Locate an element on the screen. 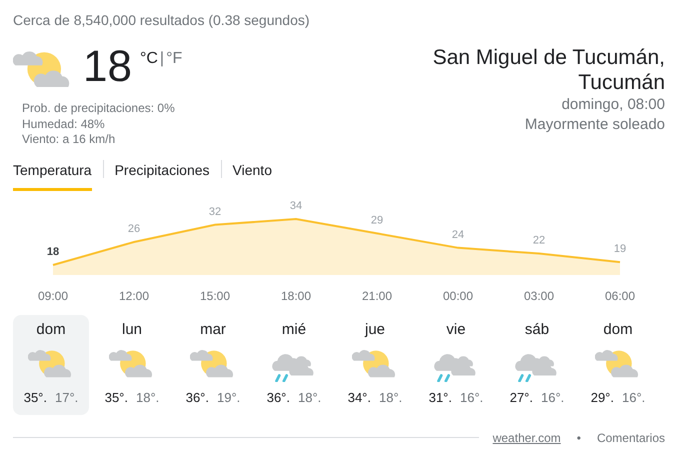  high-temperature: 34°. is located at coordinates (359, 398).